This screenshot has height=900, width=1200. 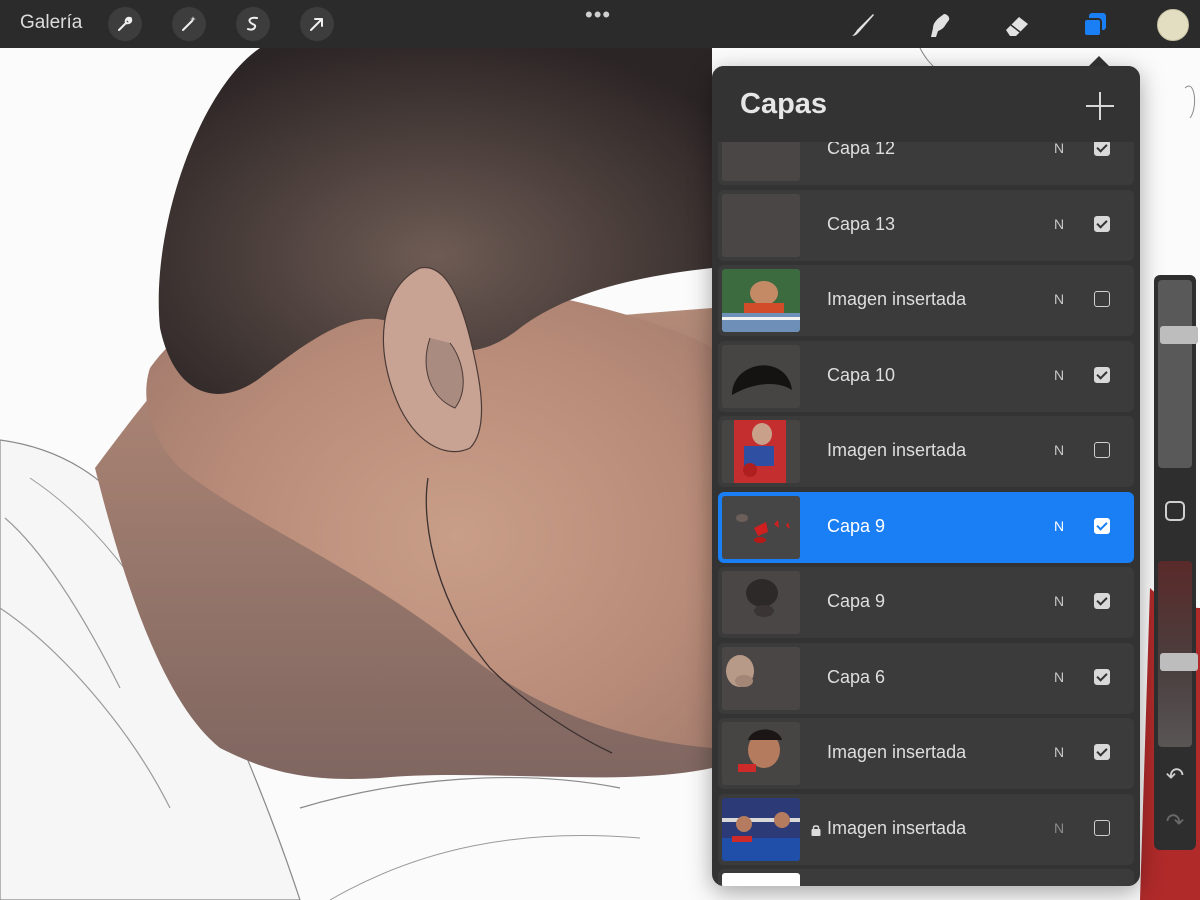 I want to click on side-toolbar: ↶ ↷, so click(x=1176, y=562).